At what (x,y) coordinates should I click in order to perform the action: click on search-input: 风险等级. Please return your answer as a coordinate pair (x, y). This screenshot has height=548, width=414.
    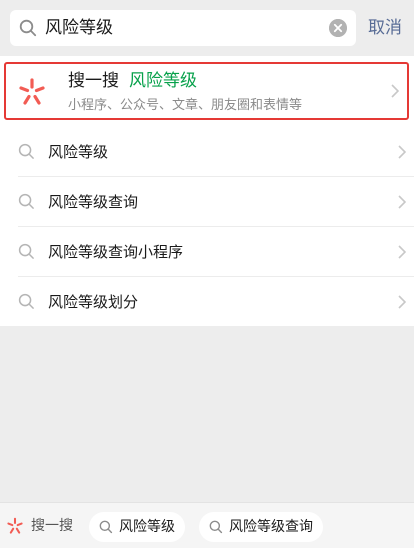
    Looking at the image, I should click on (183, 28).